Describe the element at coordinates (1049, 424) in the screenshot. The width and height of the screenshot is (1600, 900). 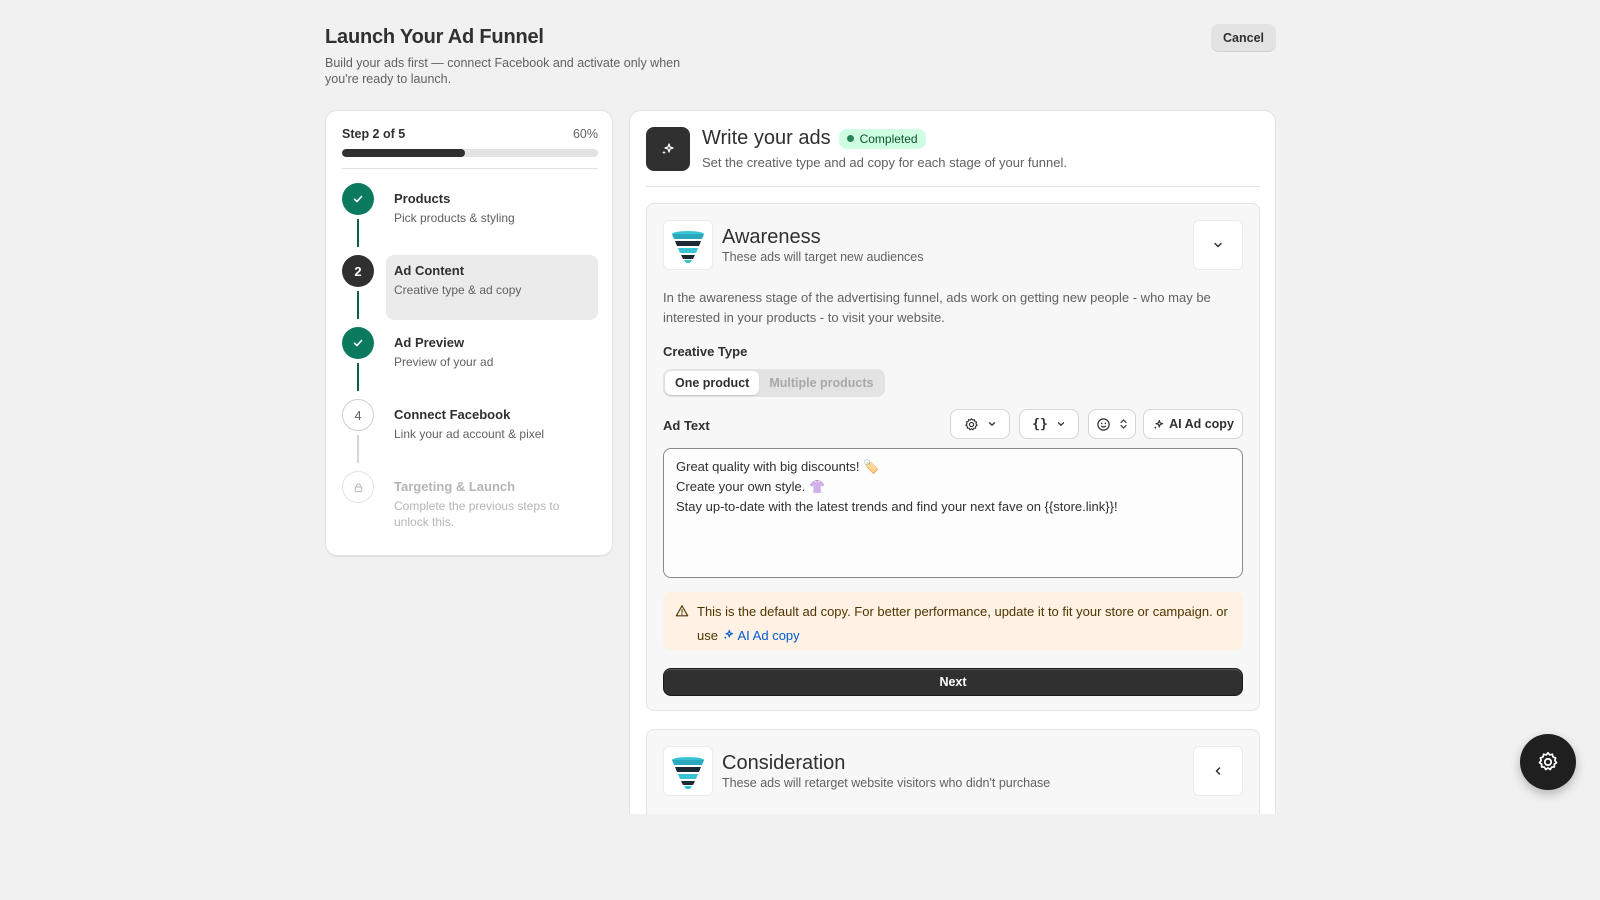
I see `variables-dropdown: {}` at that location.